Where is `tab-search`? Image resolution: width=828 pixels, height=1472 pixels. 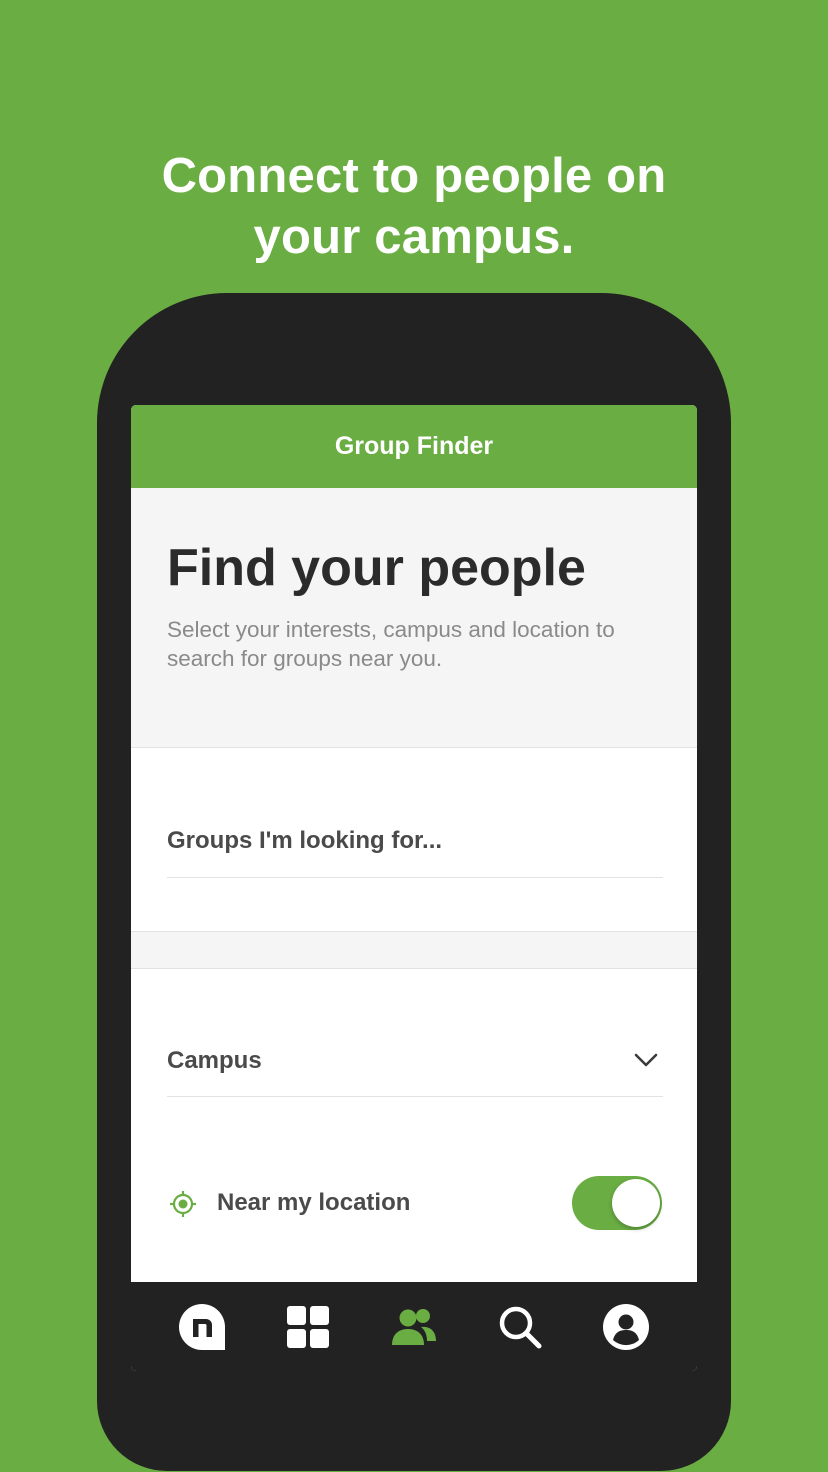
tab-search is located at coordinates (520, 1327).